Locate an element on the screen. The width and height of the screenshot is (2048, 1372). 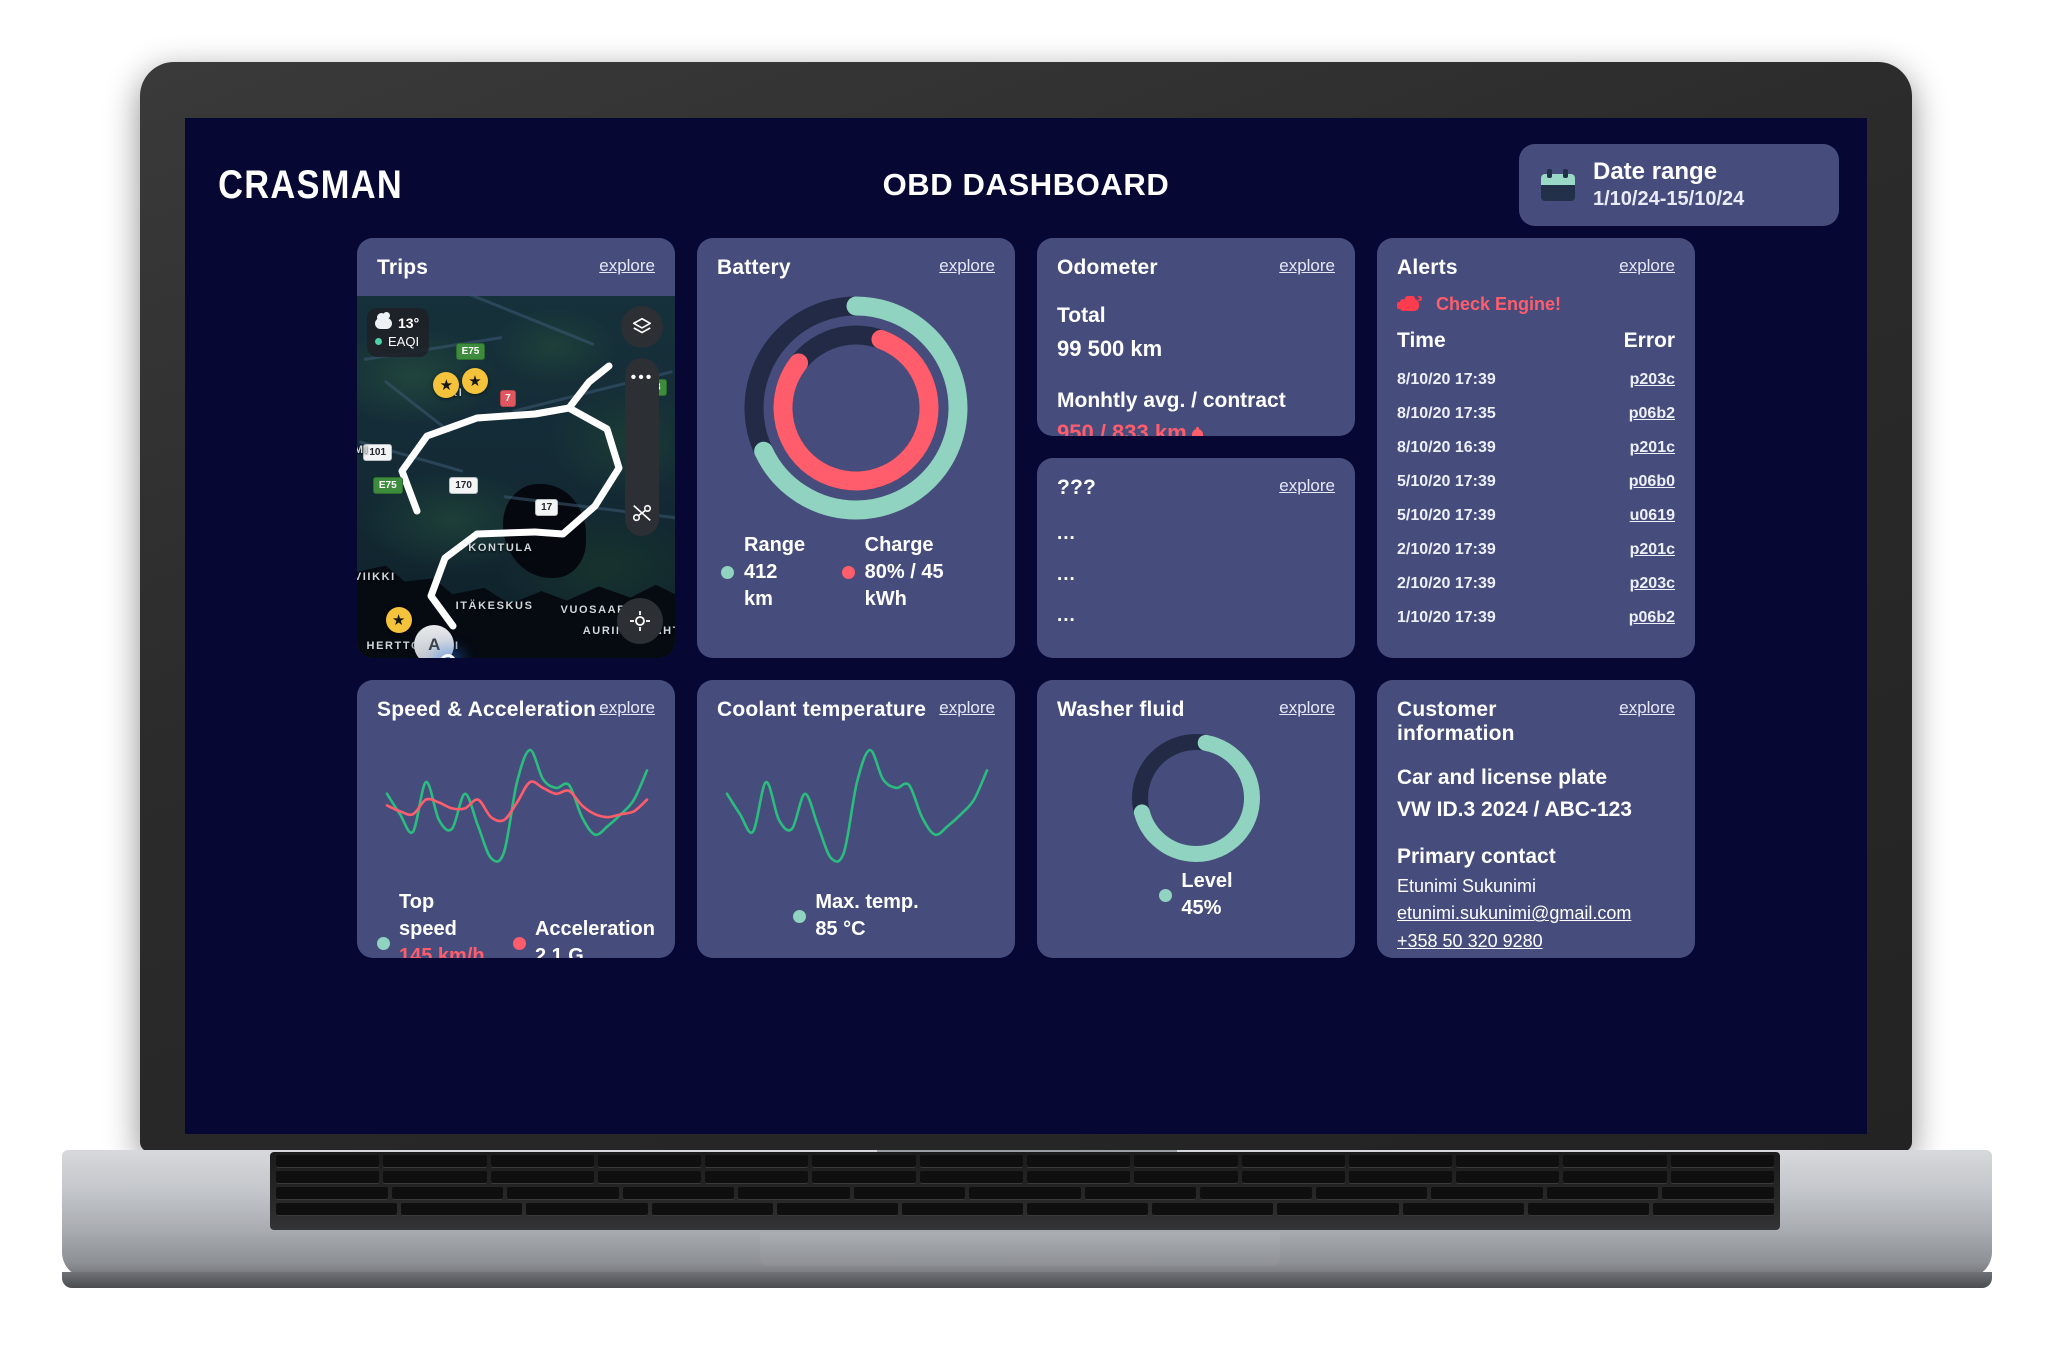
map-shield-170: 170 is located at coordinates (463, 485).